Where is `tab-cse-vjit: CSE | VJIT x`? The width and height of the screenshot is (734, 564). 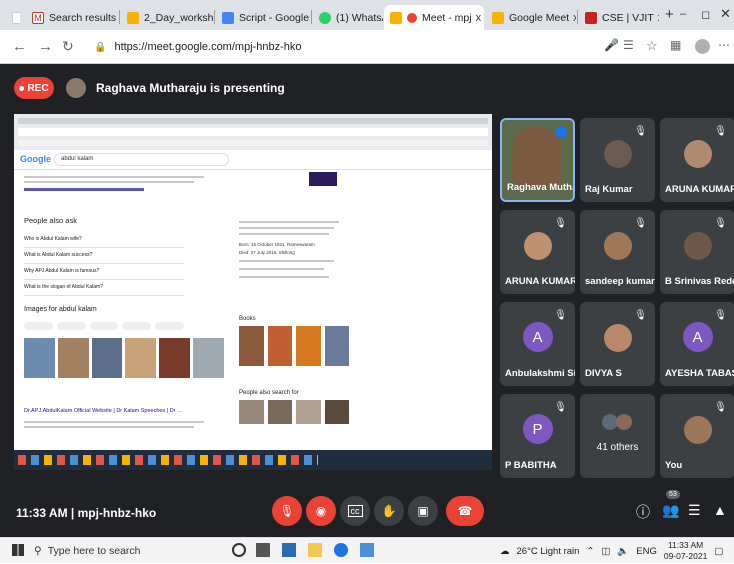 tab-cse-vjit: CSE | VJIT x is located at coordinates (619, 17).